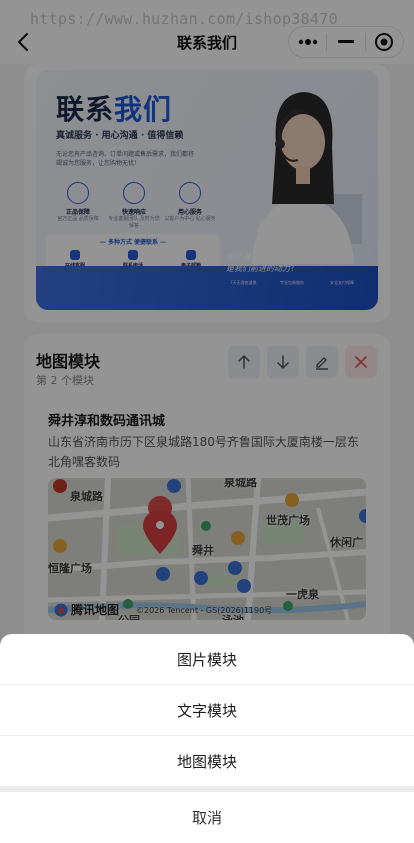 This screenshot has width=414, height=843. What do you see at coordinates (207, 659) in the screenshot?
I see `action-image-module: 图片模块` at bounding box center [207, 659].